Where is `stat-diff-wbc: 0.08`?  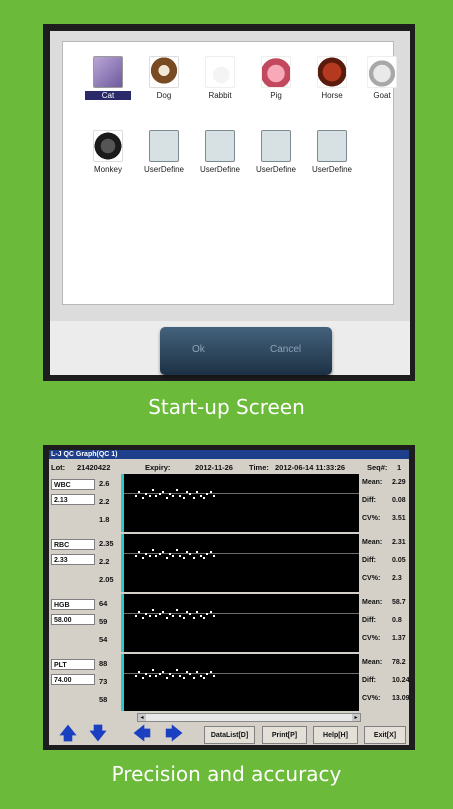
stat-diff-wbc: 0.08 is located at coordinates (399, 500).